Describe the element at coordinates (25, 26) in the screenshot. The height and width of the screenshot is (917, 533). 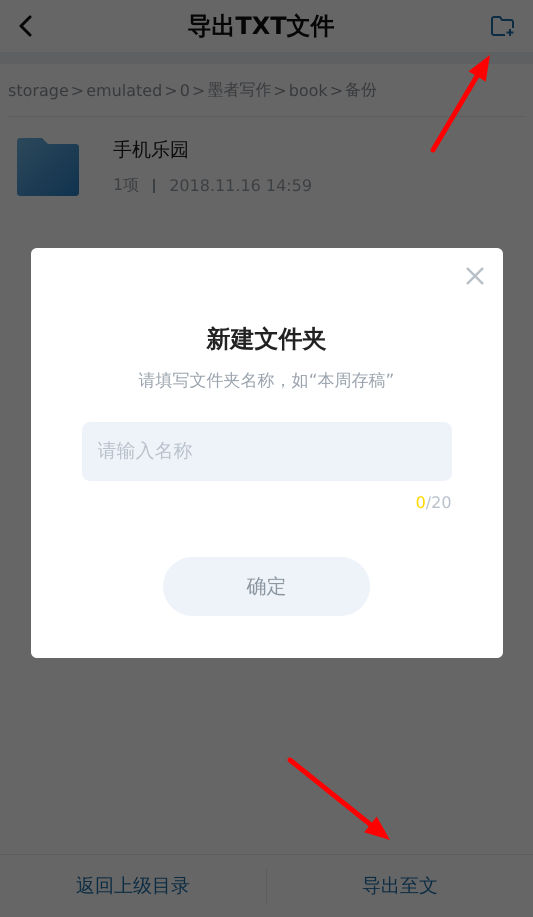
I see `back-icon` at that location.